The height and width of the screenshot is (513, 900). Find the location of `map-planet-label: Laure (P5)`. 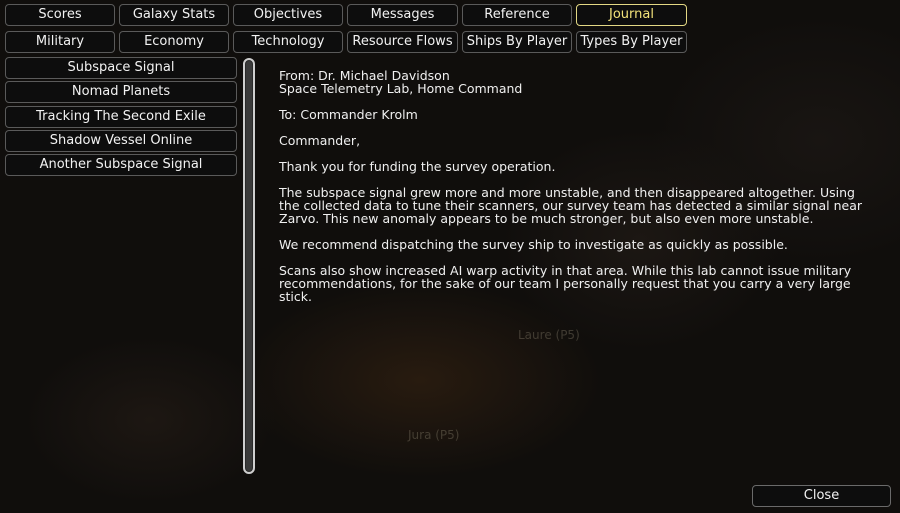

map-planet-label: Laure (P5) is located at coordinates (549, 335).